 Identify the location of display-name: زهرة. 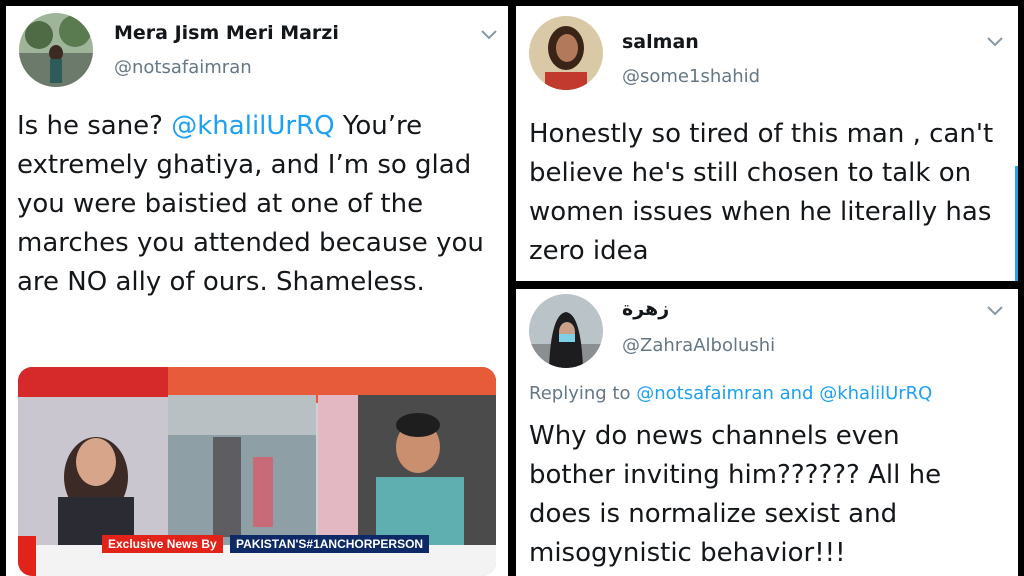
(645, 309).